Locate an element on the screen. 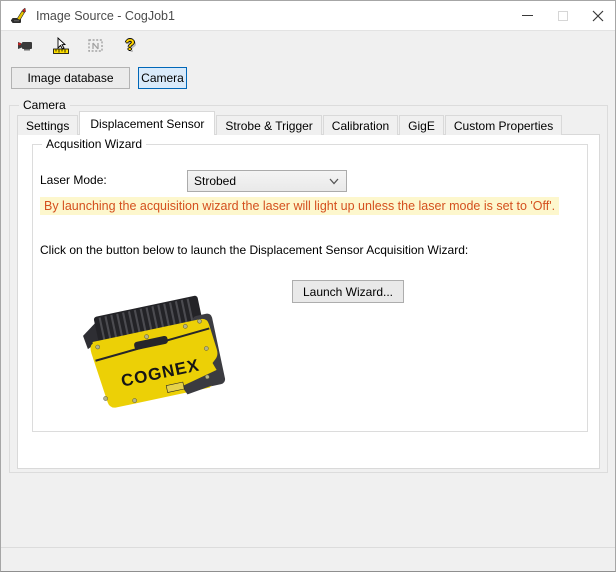  image-database-button: Image database is located at coordinates (70, 78).